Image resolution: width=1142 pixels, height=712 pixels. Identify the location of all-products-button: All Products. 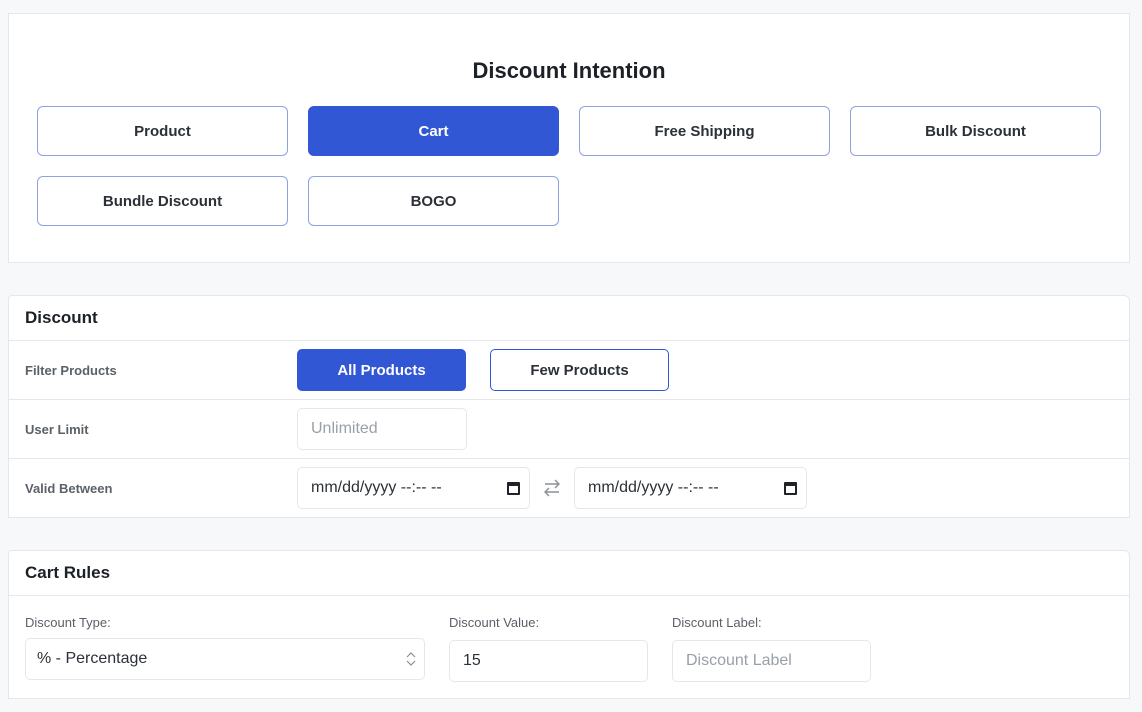
(381, 370).